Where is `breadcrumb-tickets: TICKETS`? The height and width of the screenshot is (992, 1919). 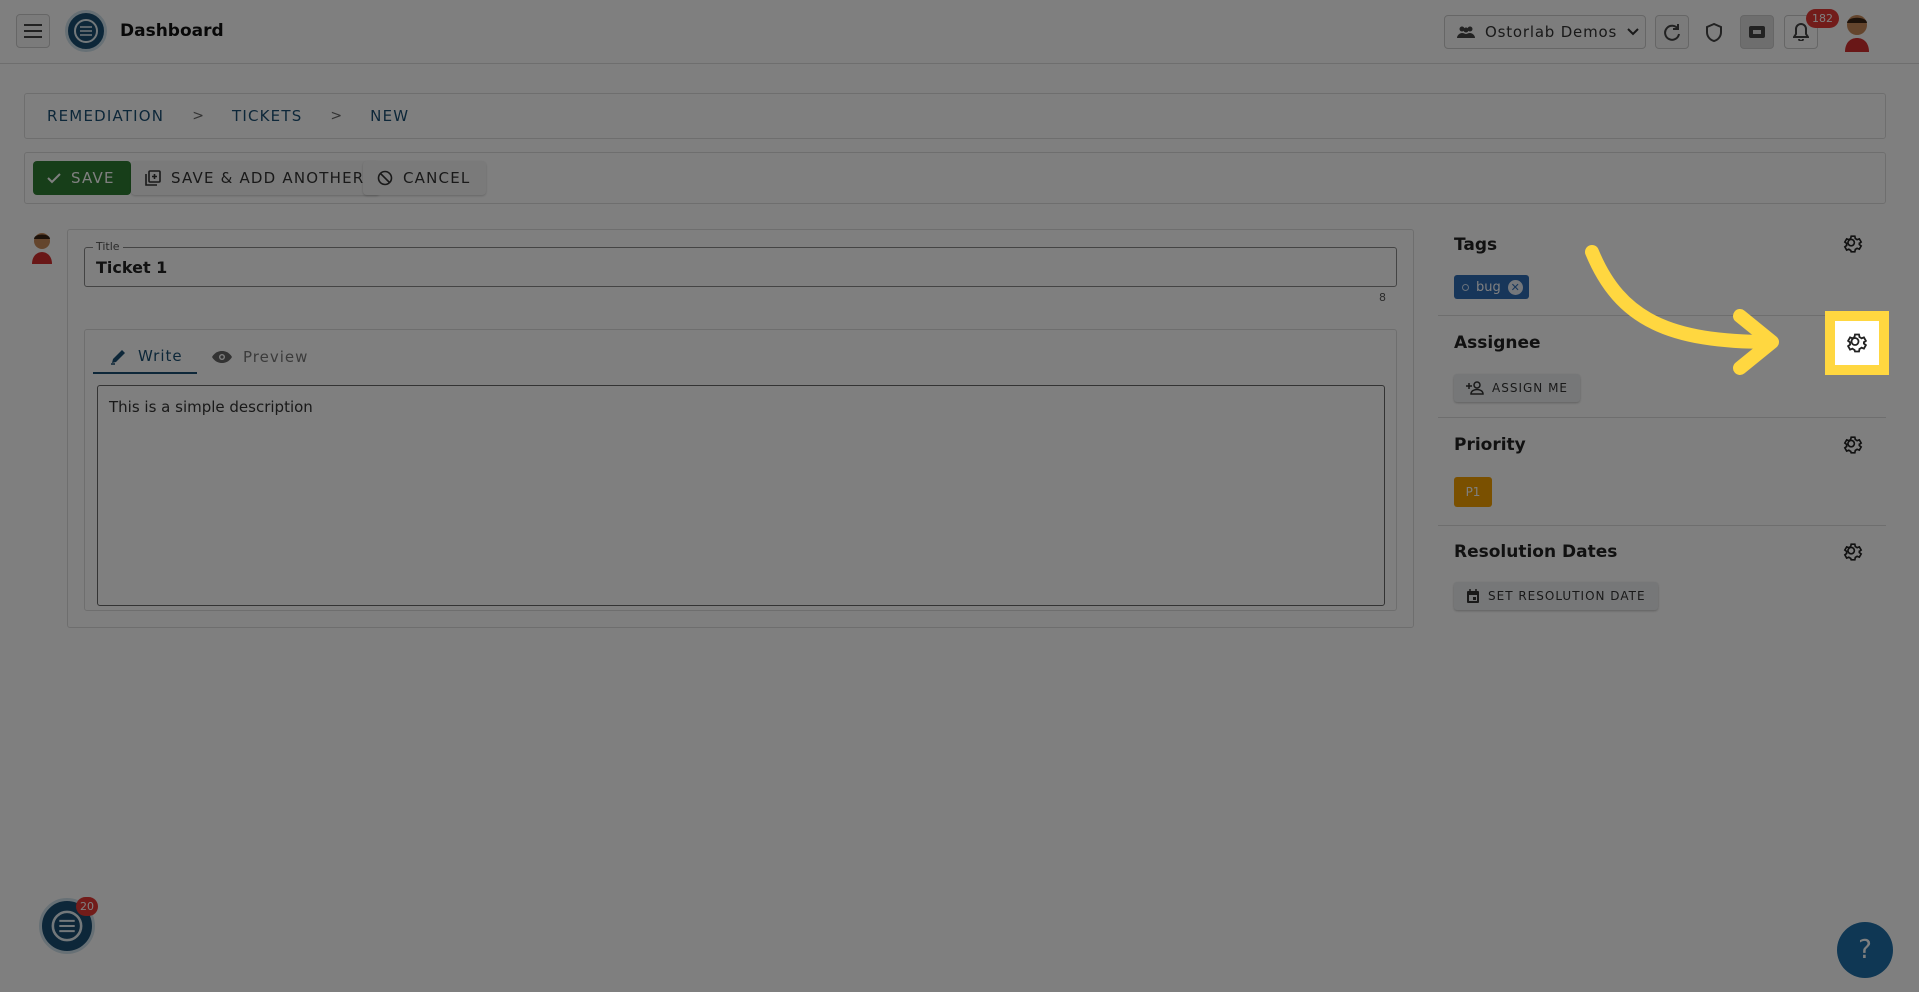
breadcrumb-tickets: TICKETS is located at coordinates (267, 116).